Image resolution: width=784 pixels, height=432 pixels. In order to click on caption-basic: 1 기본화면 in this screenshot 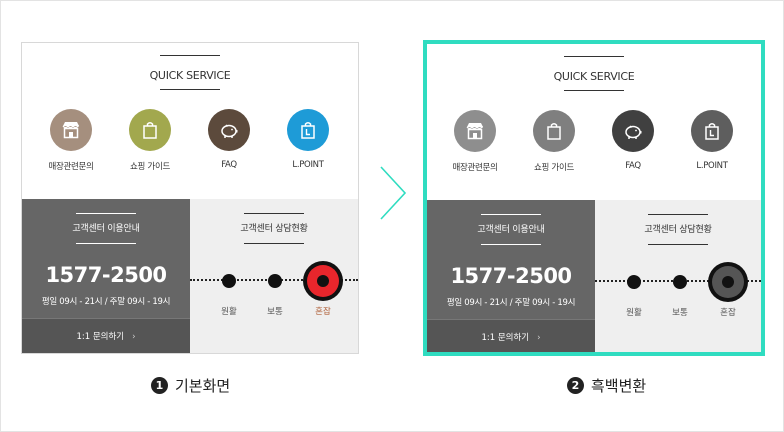, I will do `click(190, 385)`.